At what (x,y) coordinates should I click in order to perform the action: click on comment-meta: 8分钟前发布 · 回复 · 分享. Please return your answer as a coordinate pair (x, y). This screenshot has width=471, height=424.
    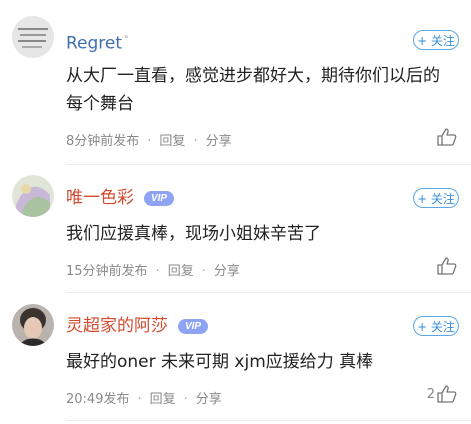
    Looking at the image, I should click on (149, 139).